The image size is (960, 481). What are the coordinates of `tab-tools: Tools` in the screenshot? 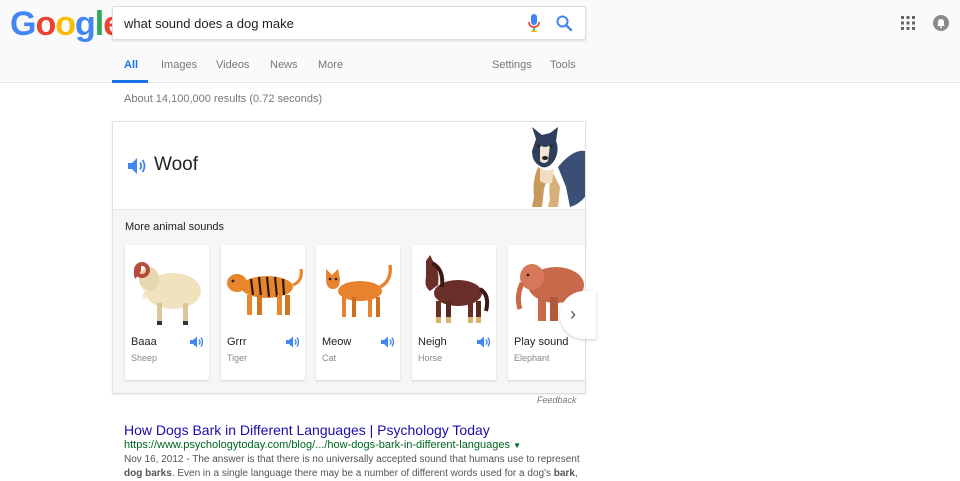 It's located at (563, 65).